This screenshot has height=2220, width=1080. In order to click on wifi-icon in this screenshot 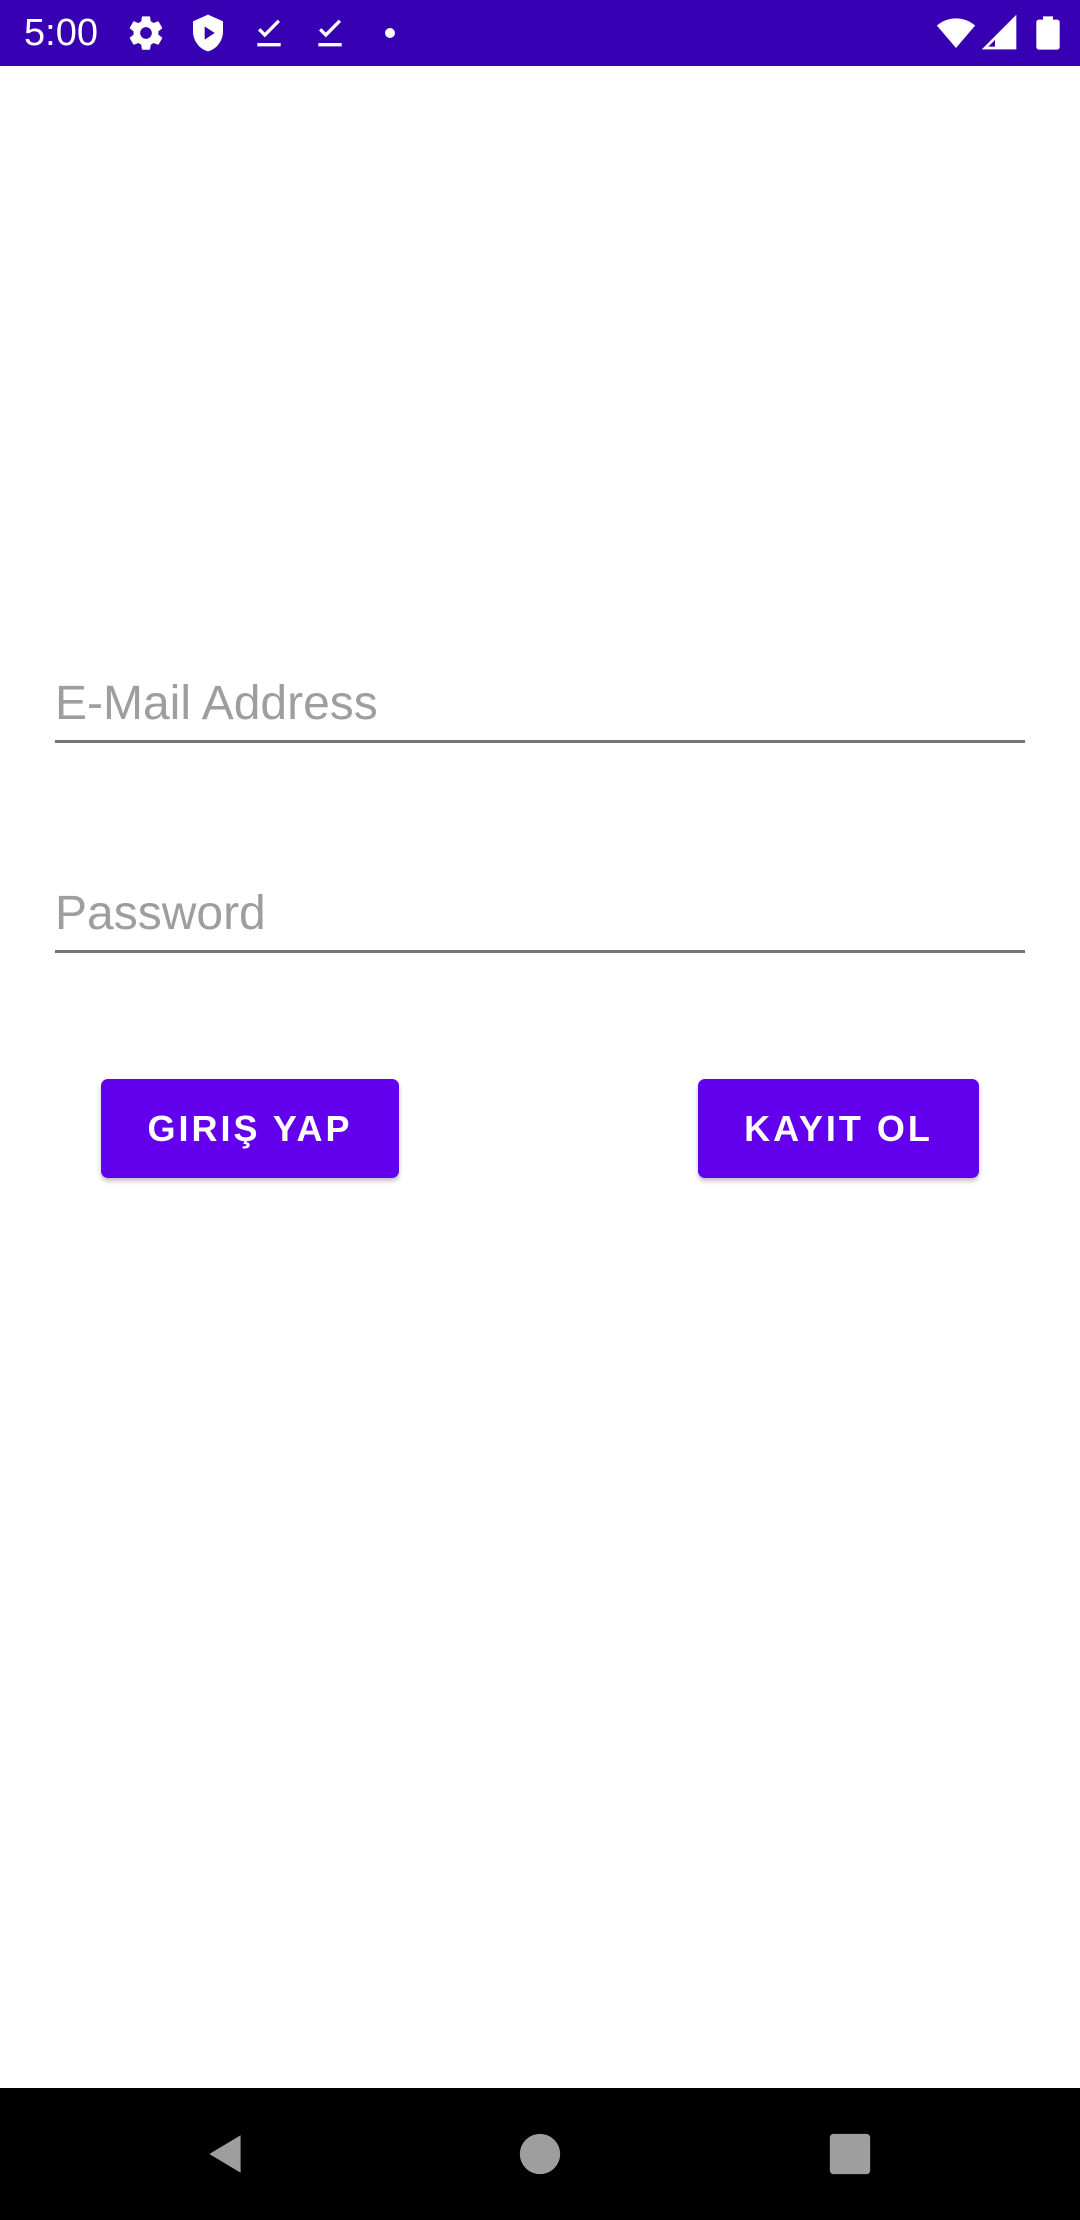, I will do `click(956, 33)`.